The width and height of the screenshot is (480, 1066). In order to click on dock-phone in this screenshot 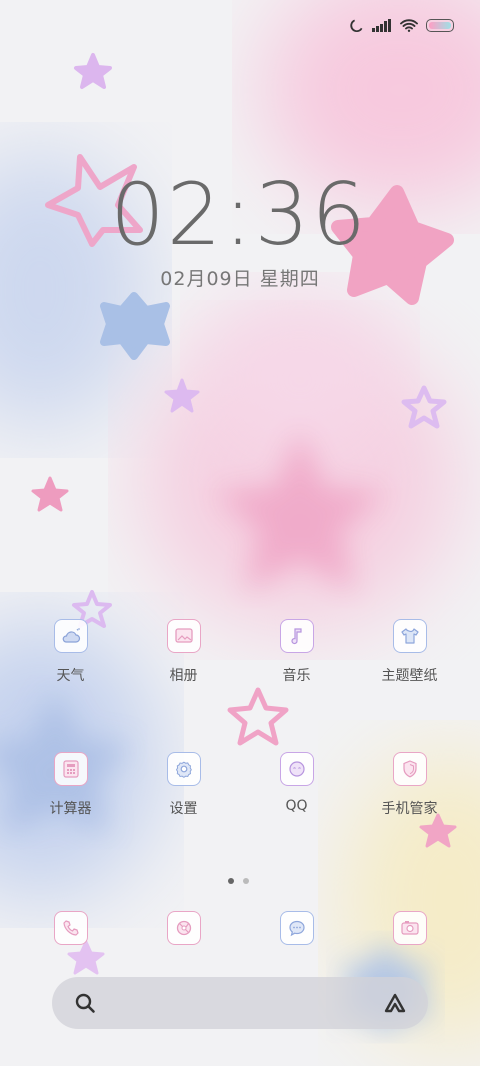, I will do `click(70, 928)`.